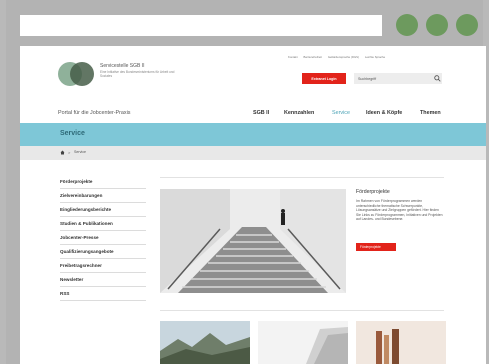  Describe the element at coordinates (253, 241) in the screenshot. I see `hero-image` at that location.